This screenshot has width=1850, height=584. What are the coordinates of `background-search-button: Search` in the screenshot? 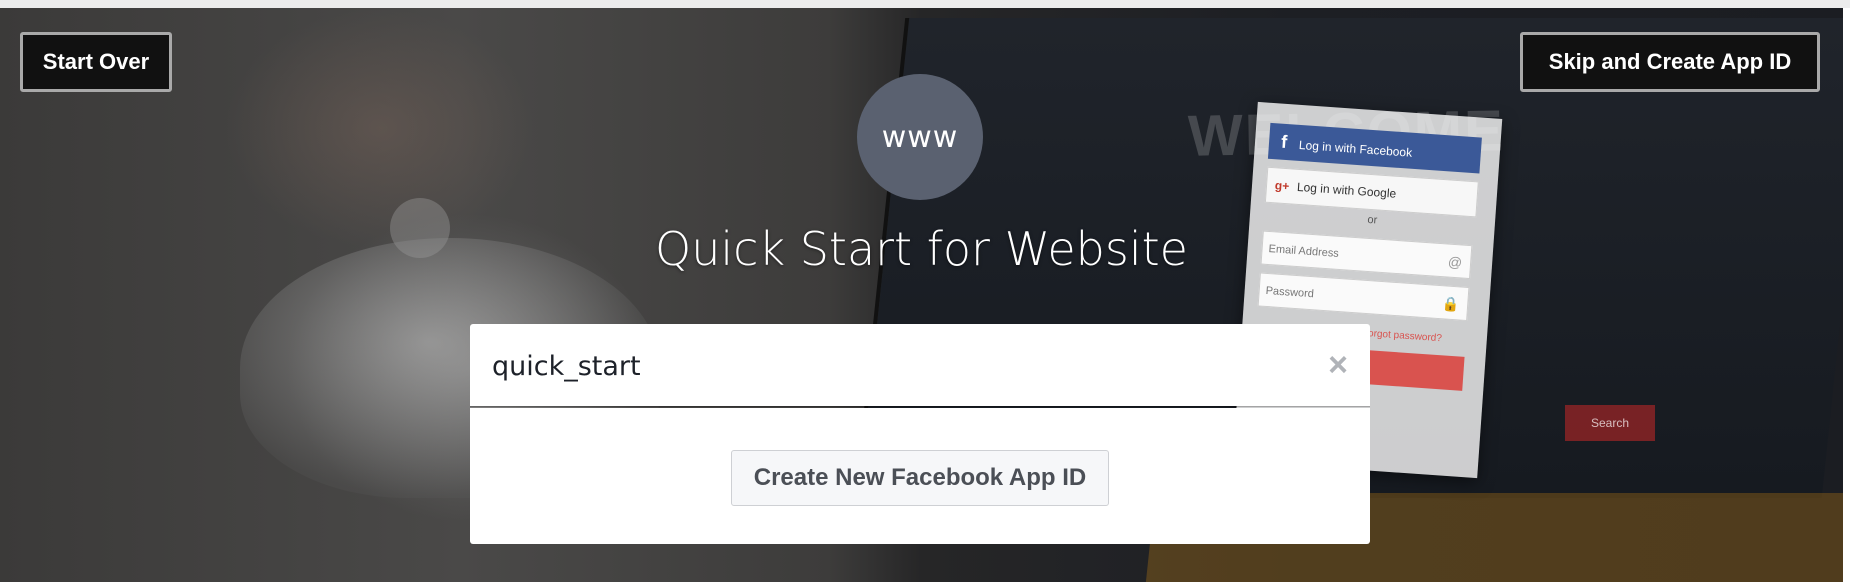 It's located at (1610, 423).